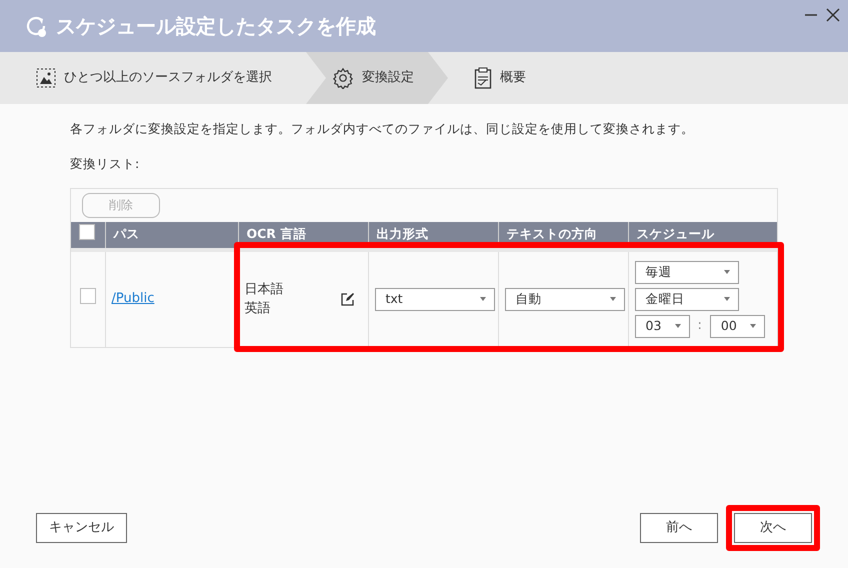 Image resolution: width=848 pixels, height=568 pixels. What do you see at coordinates (662, 326) in the screenshot?
I see `dropdown: 03` at bounding box center [662, 326].